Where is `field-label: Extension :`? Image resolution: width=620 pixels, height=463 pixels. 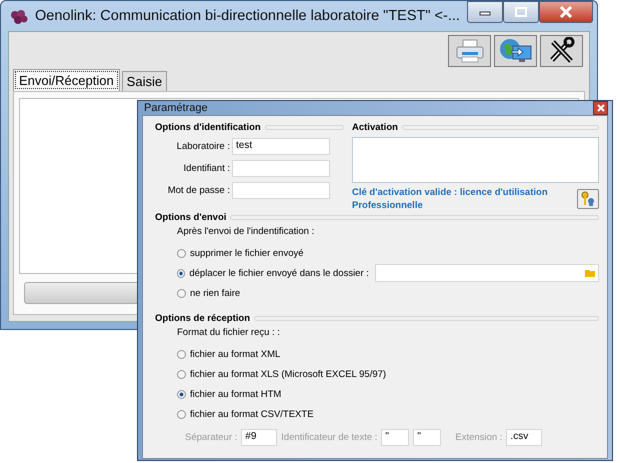
field-label: Extension : is located at coordinates (478, 437).